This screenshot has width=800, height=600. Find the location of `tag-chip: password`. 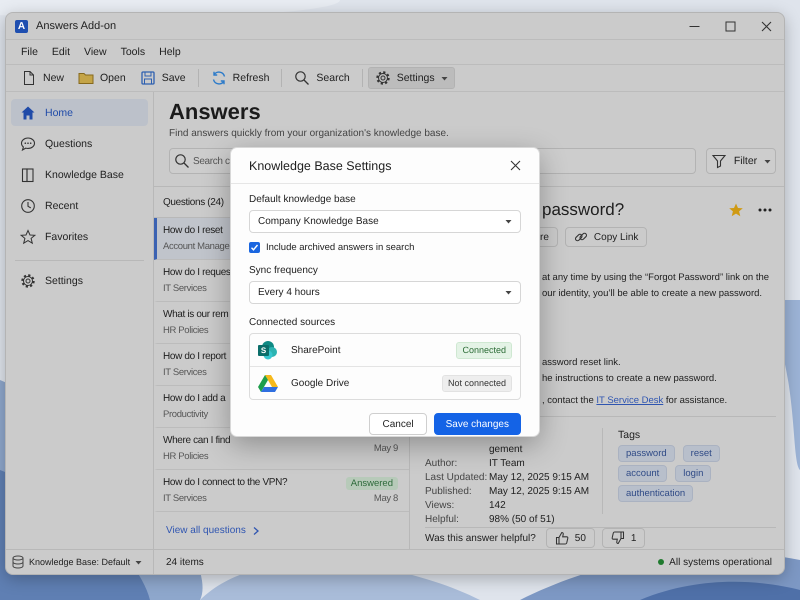

tag-chip: password is located at coordinates (646, 453).